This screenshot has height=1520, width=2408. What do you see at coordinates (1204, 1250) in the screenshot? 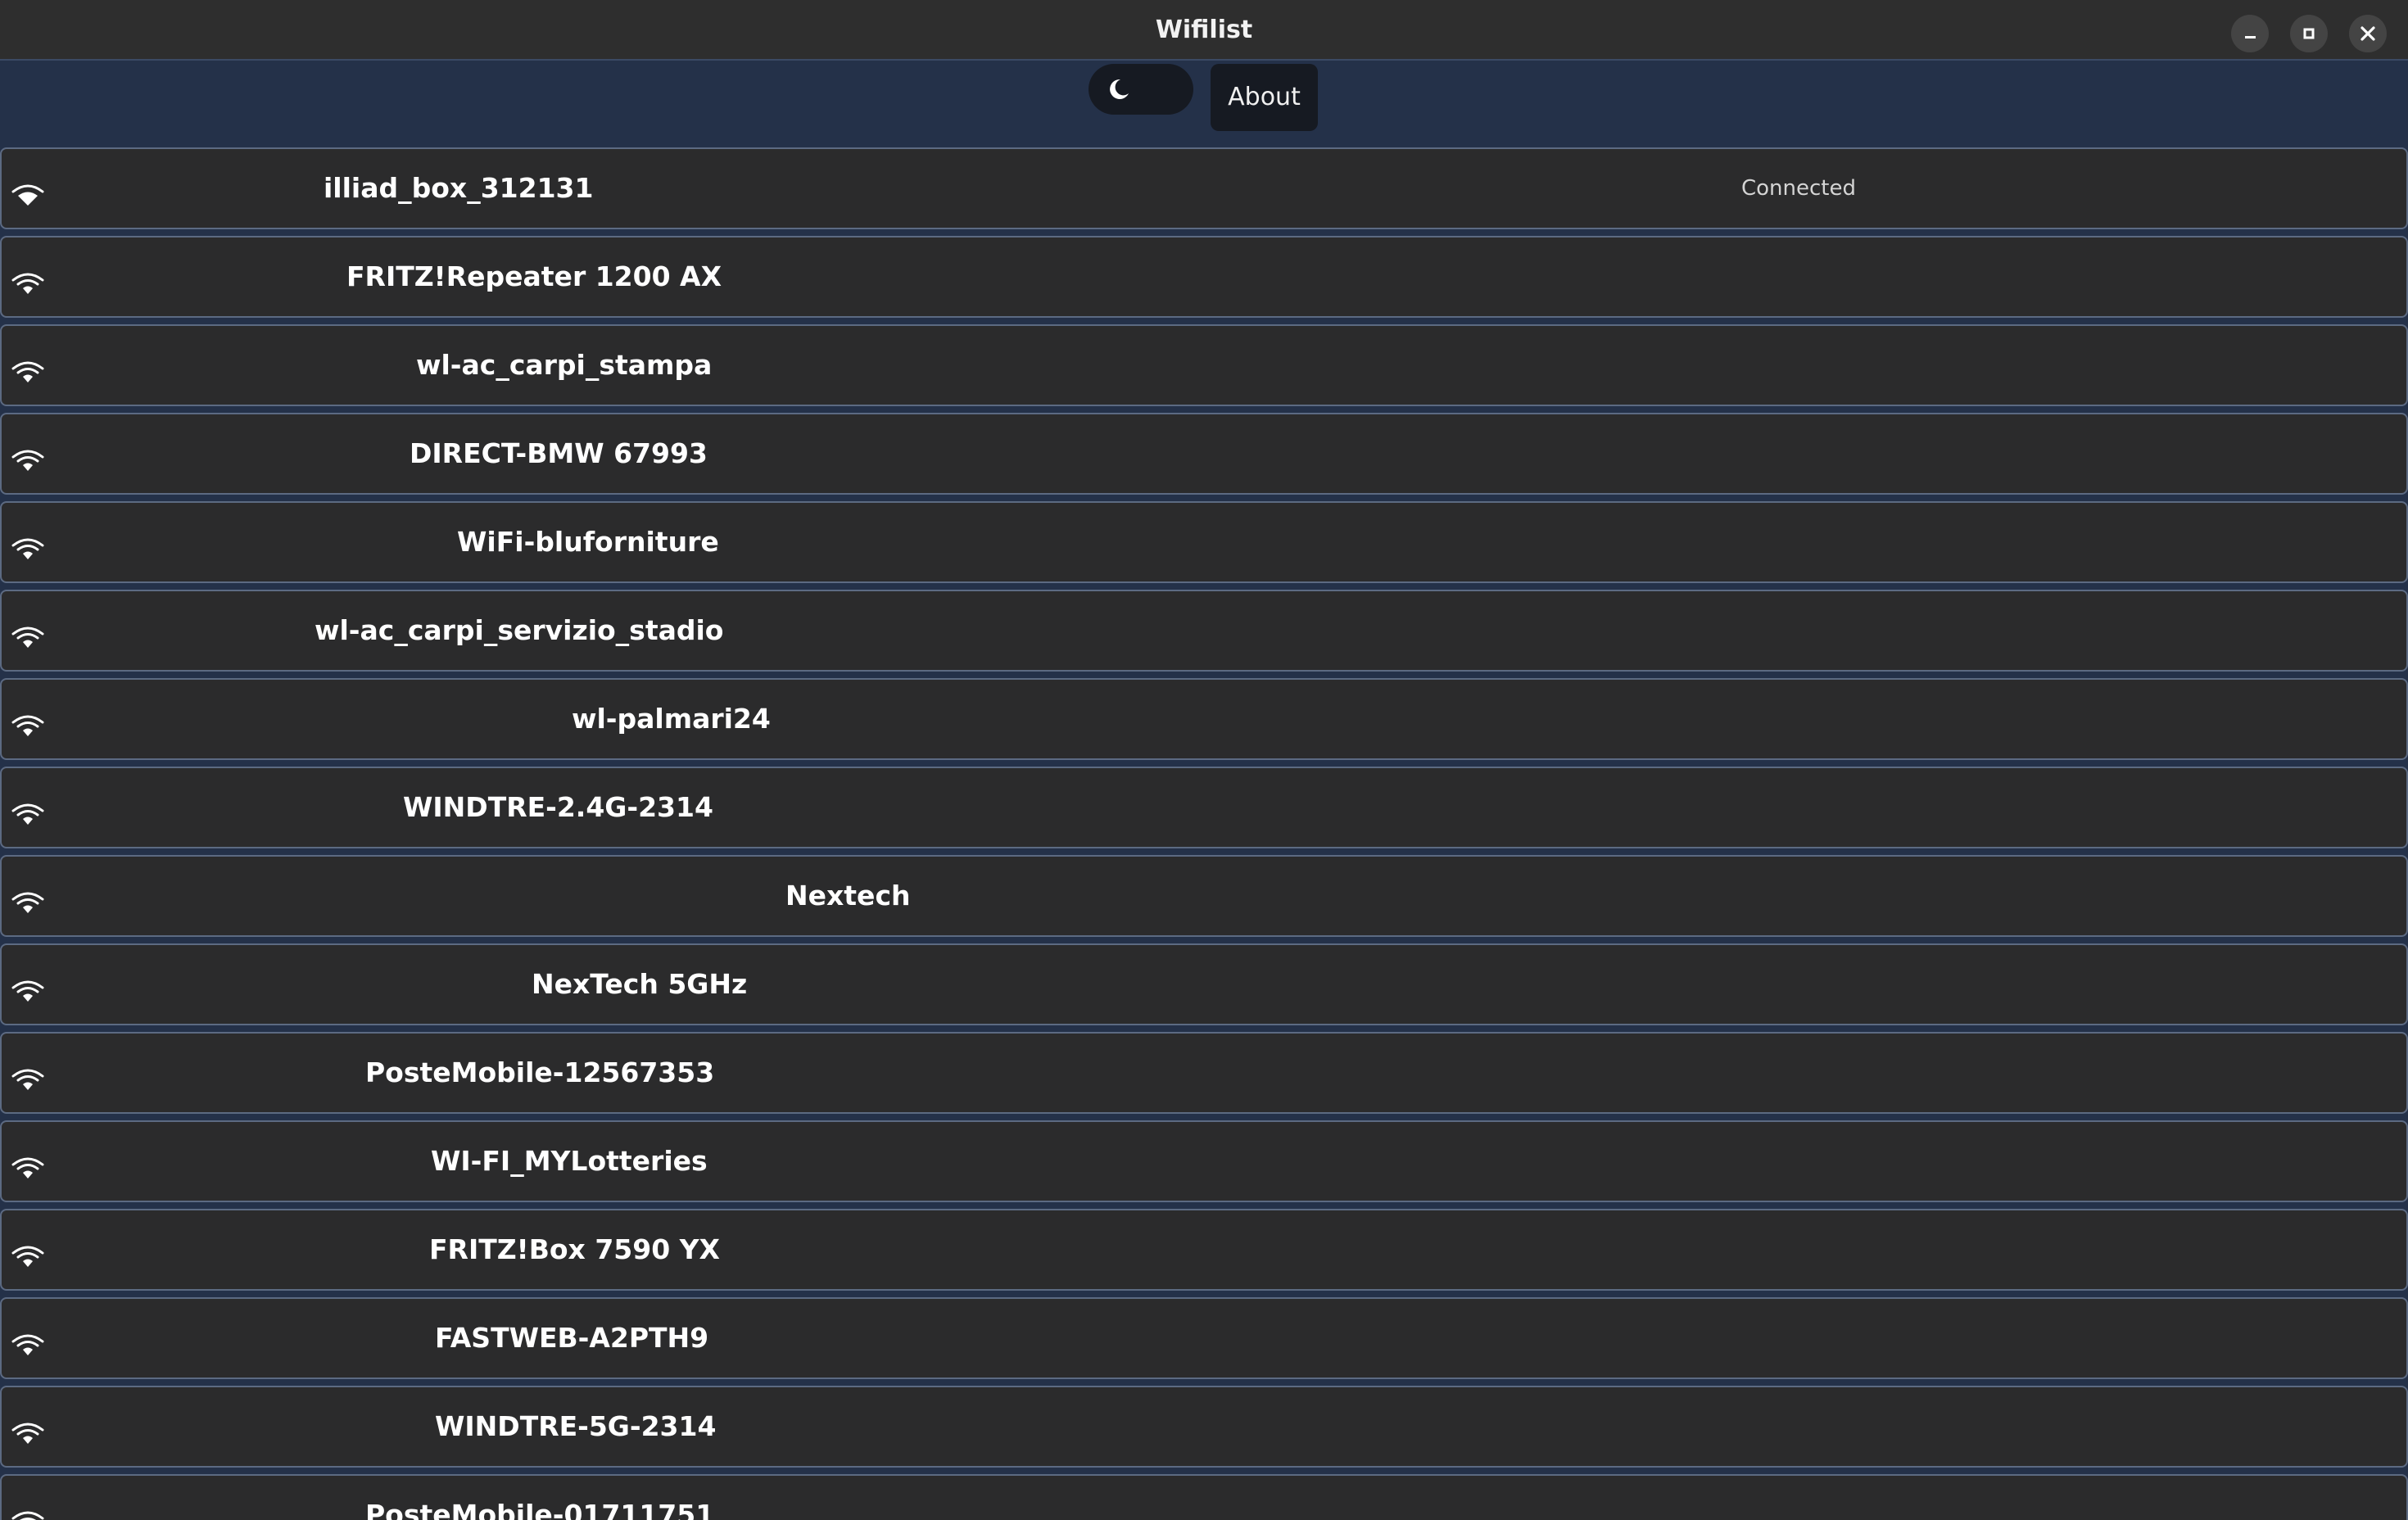
I see `network-row: FRITZ!Box 7590 YX` at bounding box center [1204, 1250].